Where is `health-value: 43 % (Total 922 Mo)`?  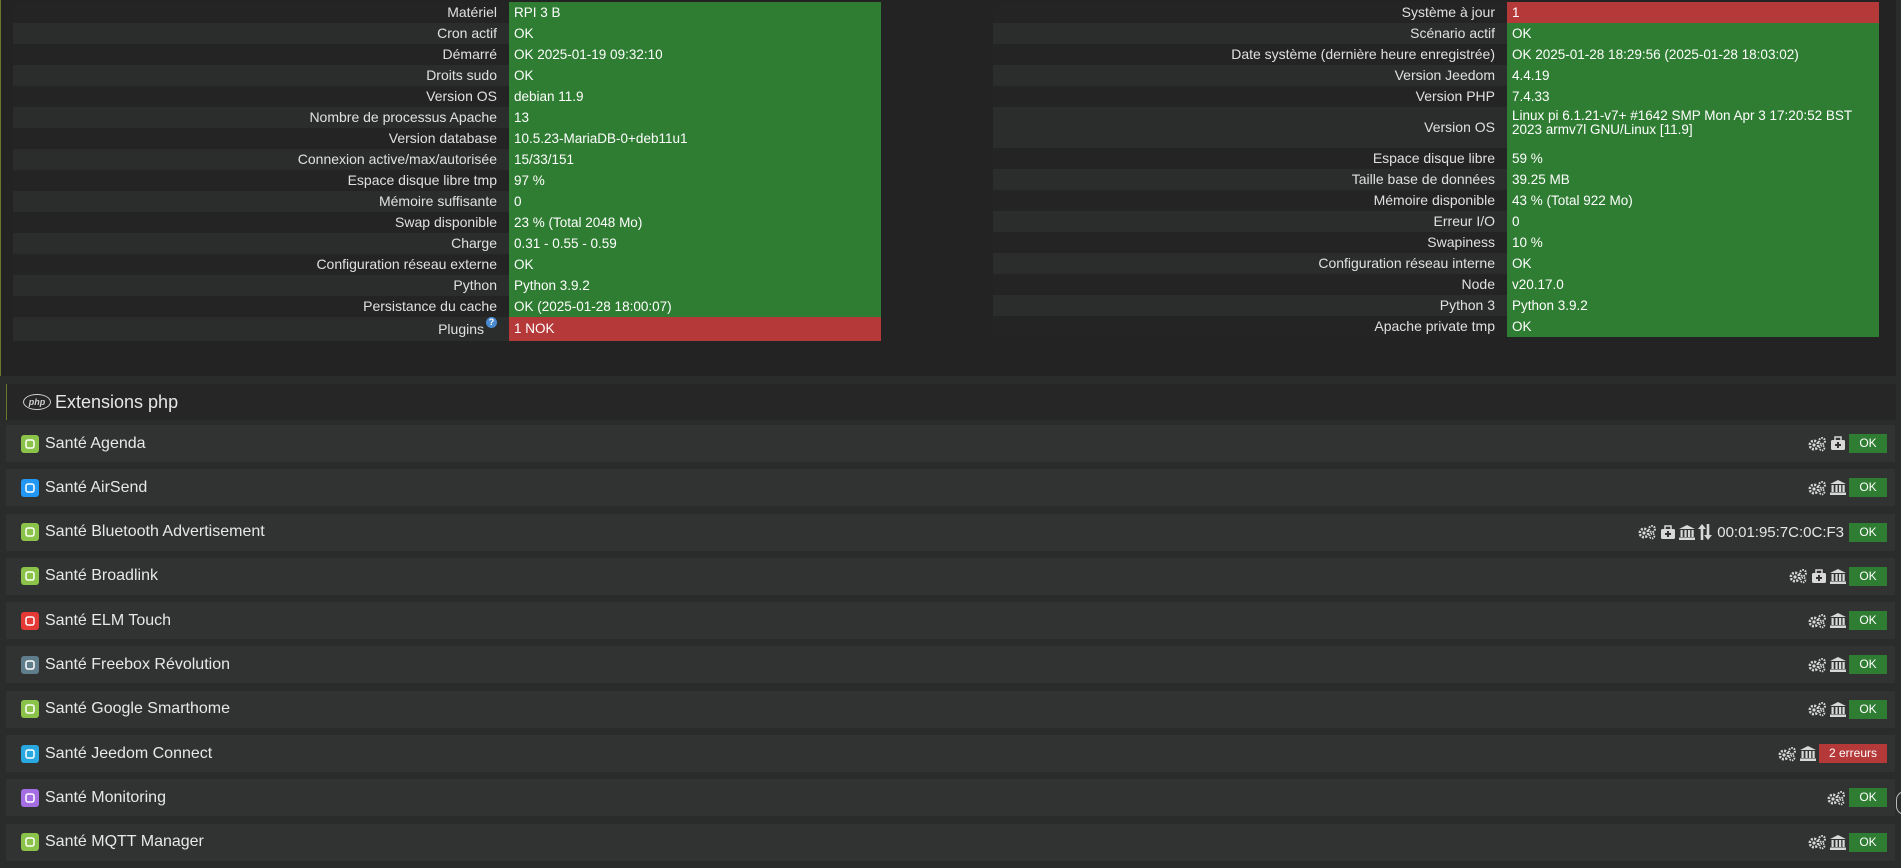 health-value: 43 % (Total 922 Mo) is located at coordinates (1693, 200).